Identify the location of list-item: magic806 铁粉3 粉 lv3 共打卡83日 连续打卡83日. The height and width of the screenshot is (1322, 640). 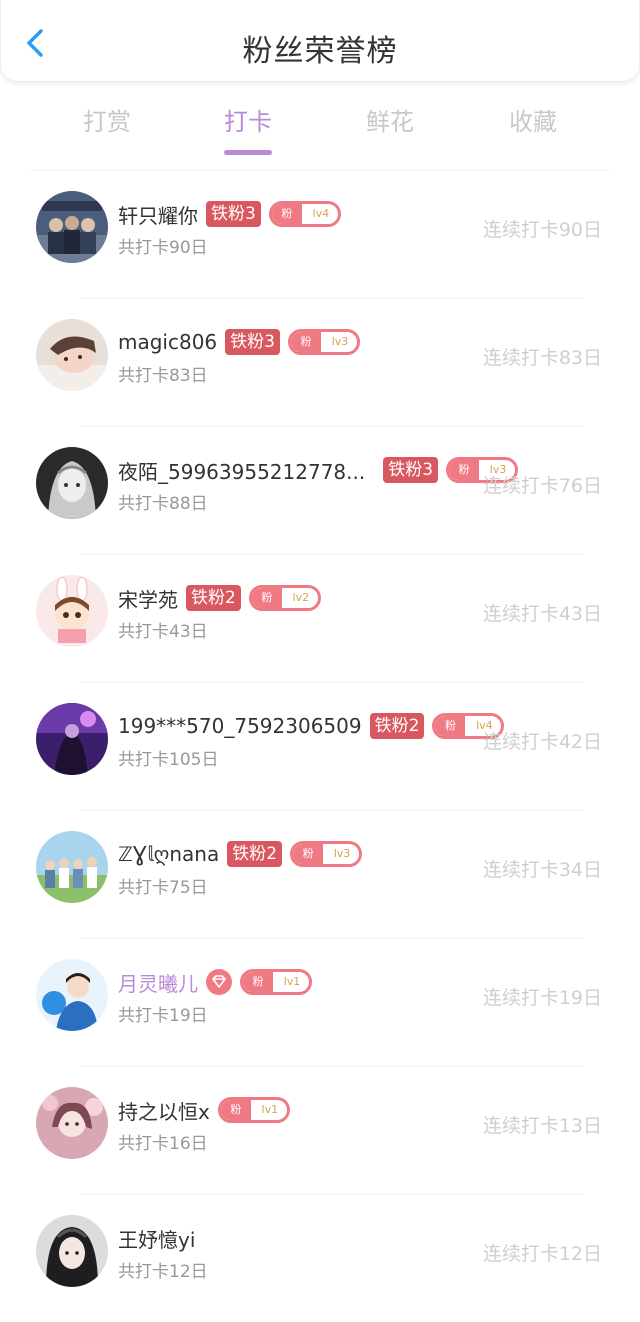
(320, 363).